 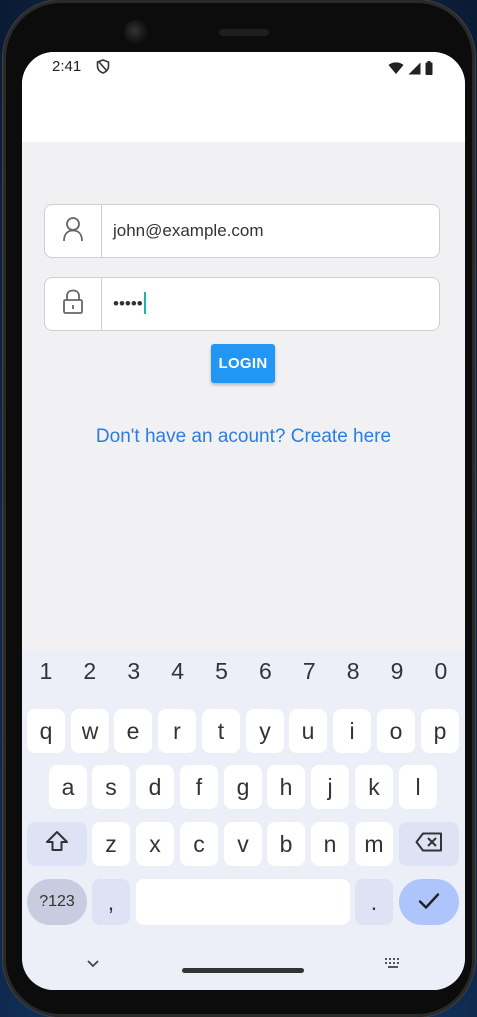 What do you see at coordinates (429, 69) in the screenshot?
I see `battery-icon` at bounding box center [429, 69].